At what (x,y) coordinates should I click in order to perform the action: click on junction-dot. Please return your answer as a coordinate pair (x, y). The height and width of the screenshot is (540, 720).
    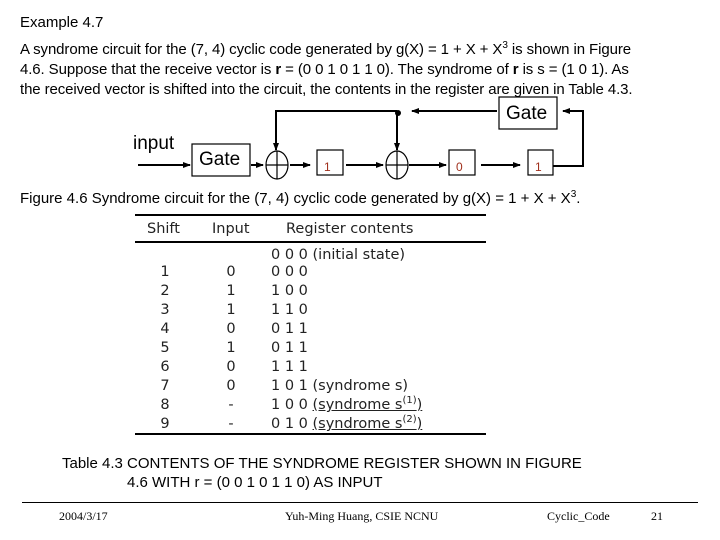
    Looking at the image, I should click on (398, 113).